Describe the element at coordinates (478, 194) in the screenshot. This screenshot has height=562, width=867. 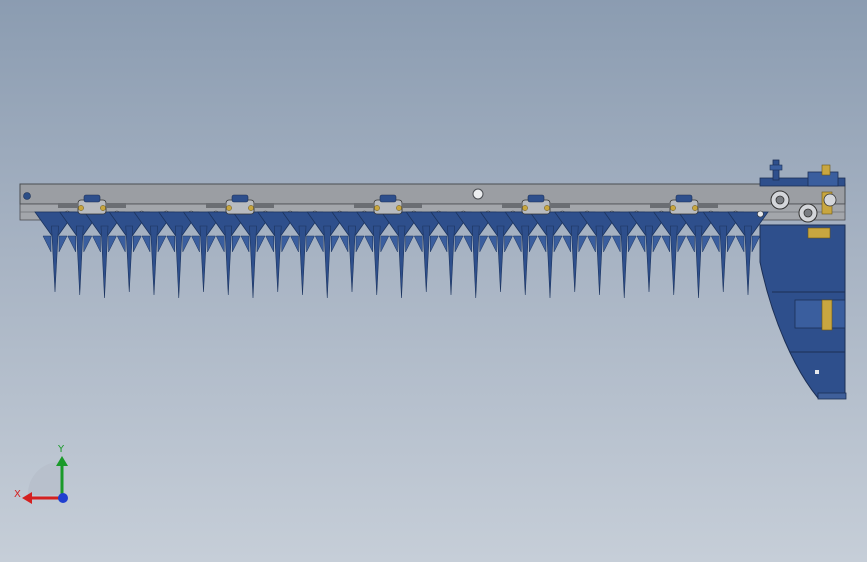
I see `rail-hole` at that location.